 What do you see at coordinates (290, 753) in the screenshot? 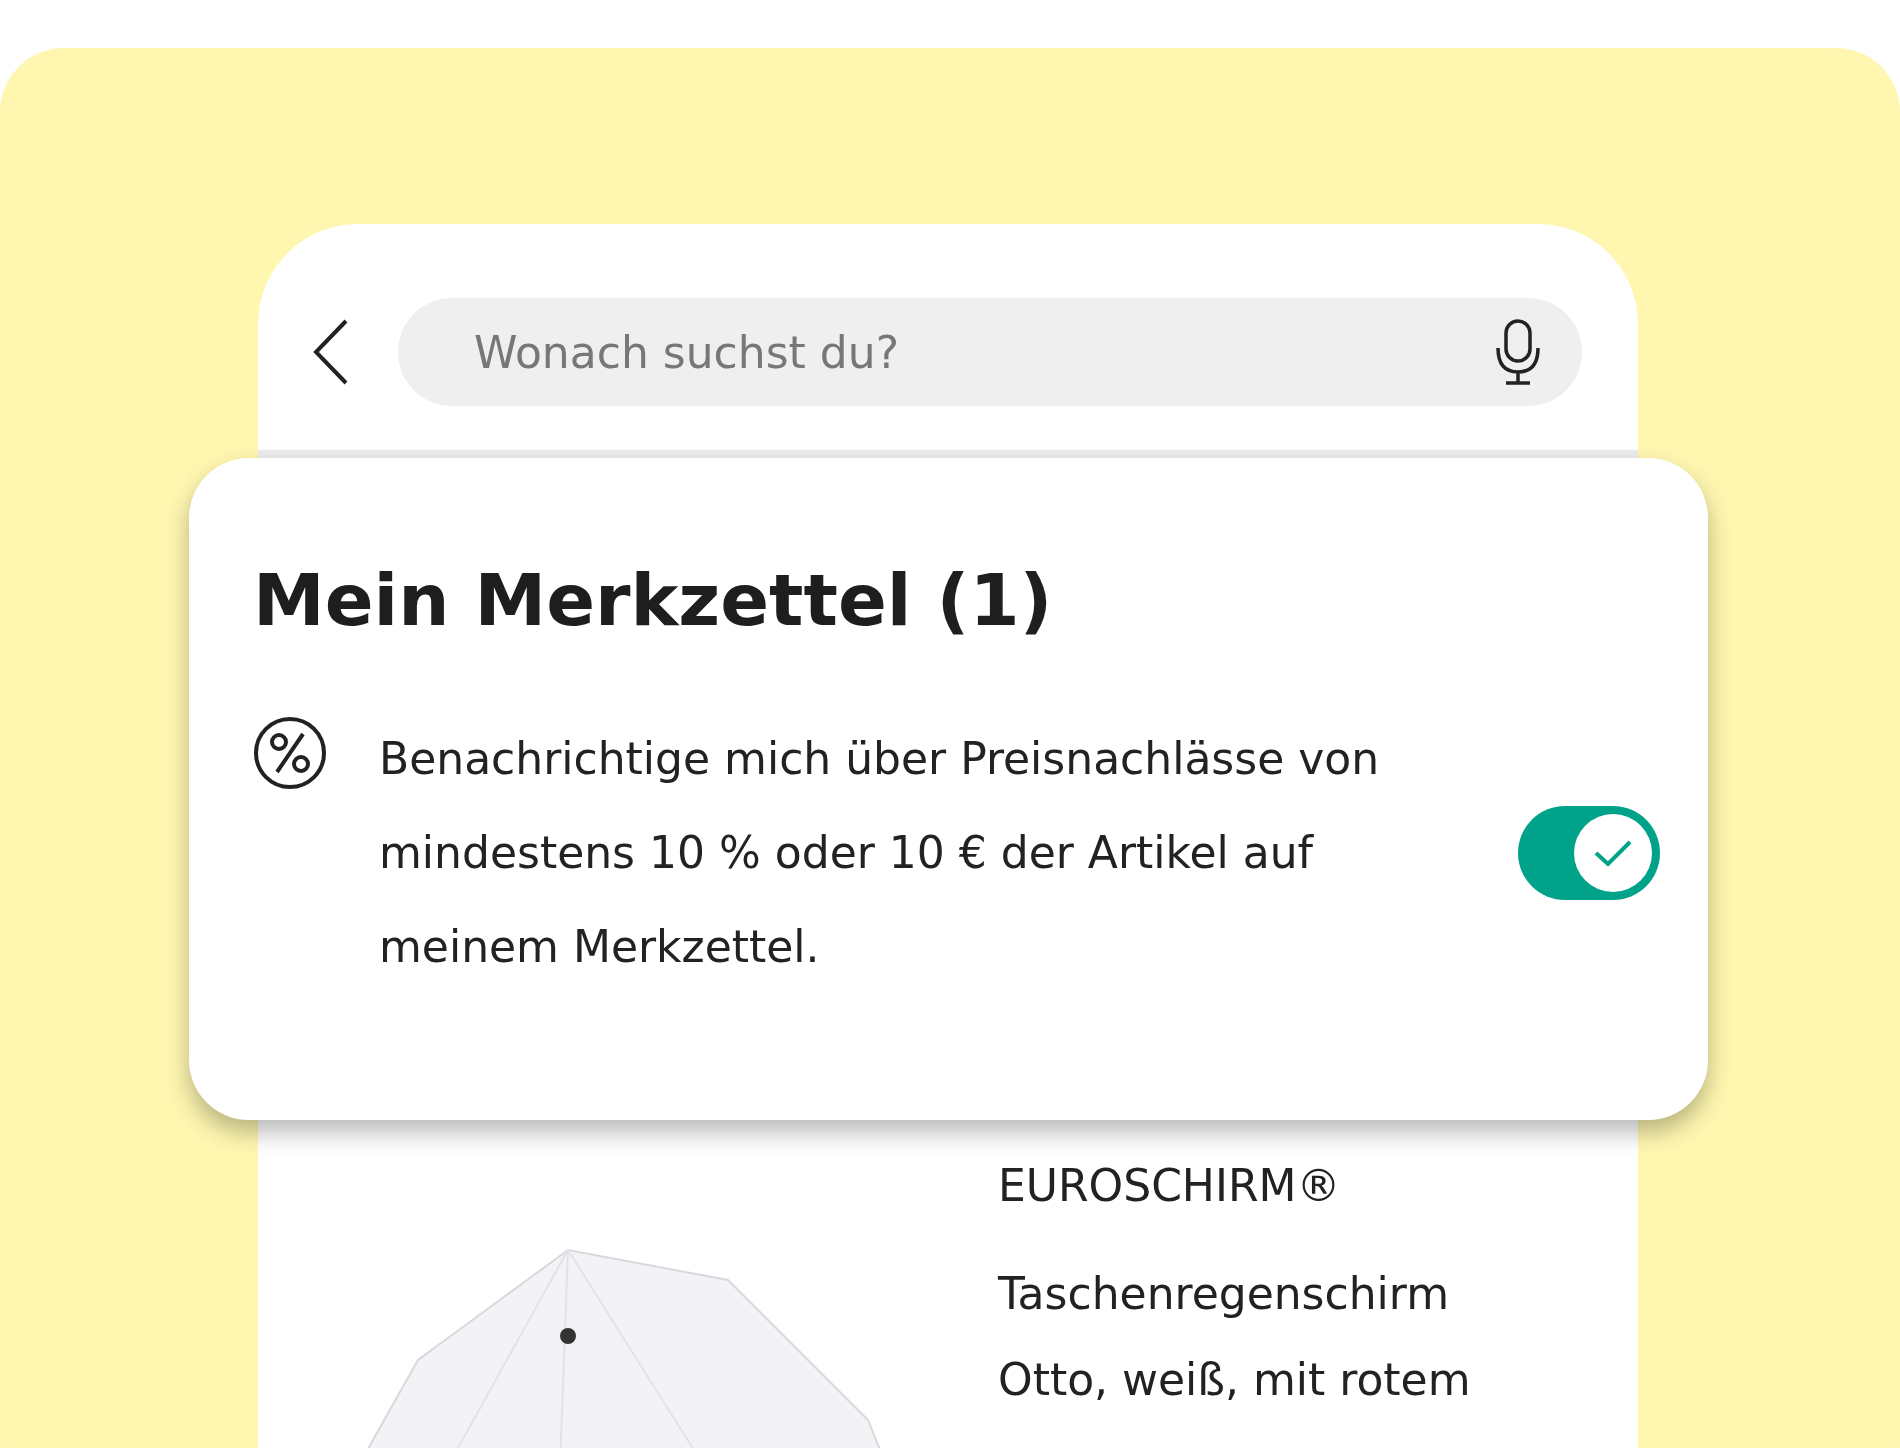
I see `percent-icon` at bounding box center [290, 753].